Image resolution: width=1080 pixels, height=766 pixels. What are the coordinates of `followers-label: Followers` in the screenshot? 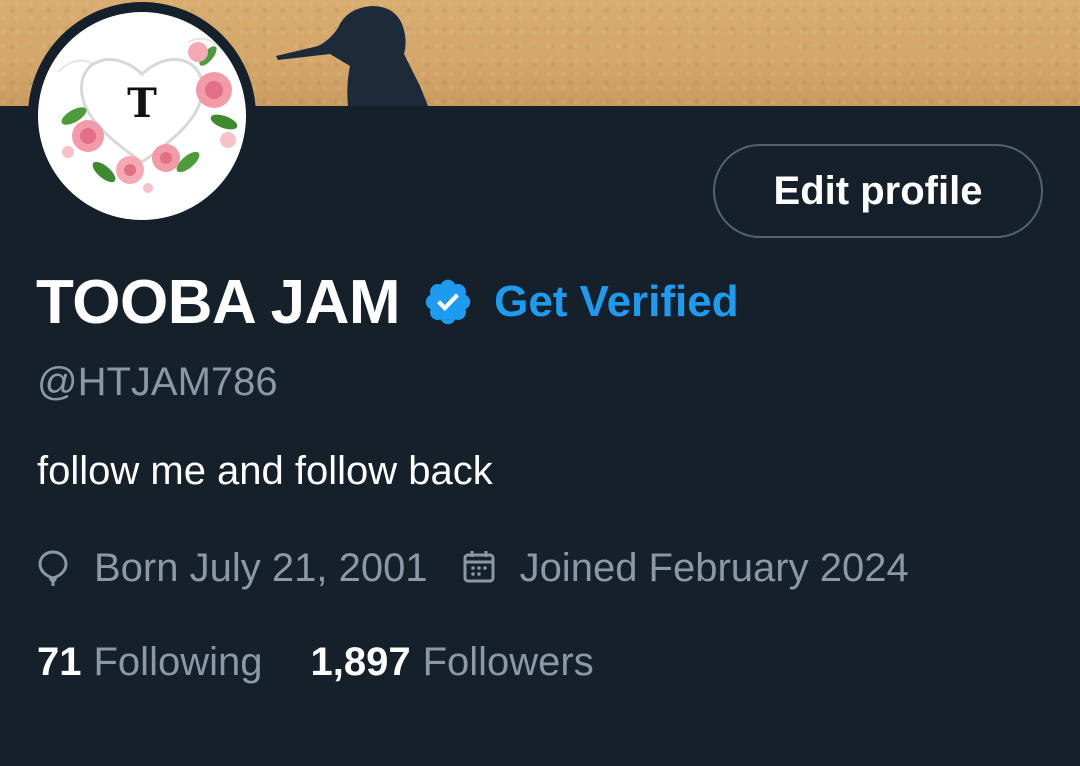 It's located at (508, 661).